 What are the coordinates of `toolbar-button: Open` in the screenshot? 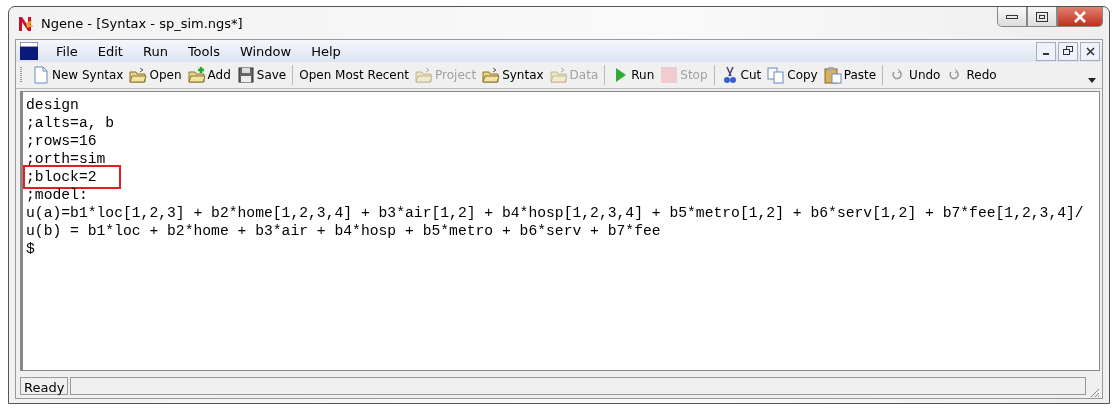 It's located at (155, 75).